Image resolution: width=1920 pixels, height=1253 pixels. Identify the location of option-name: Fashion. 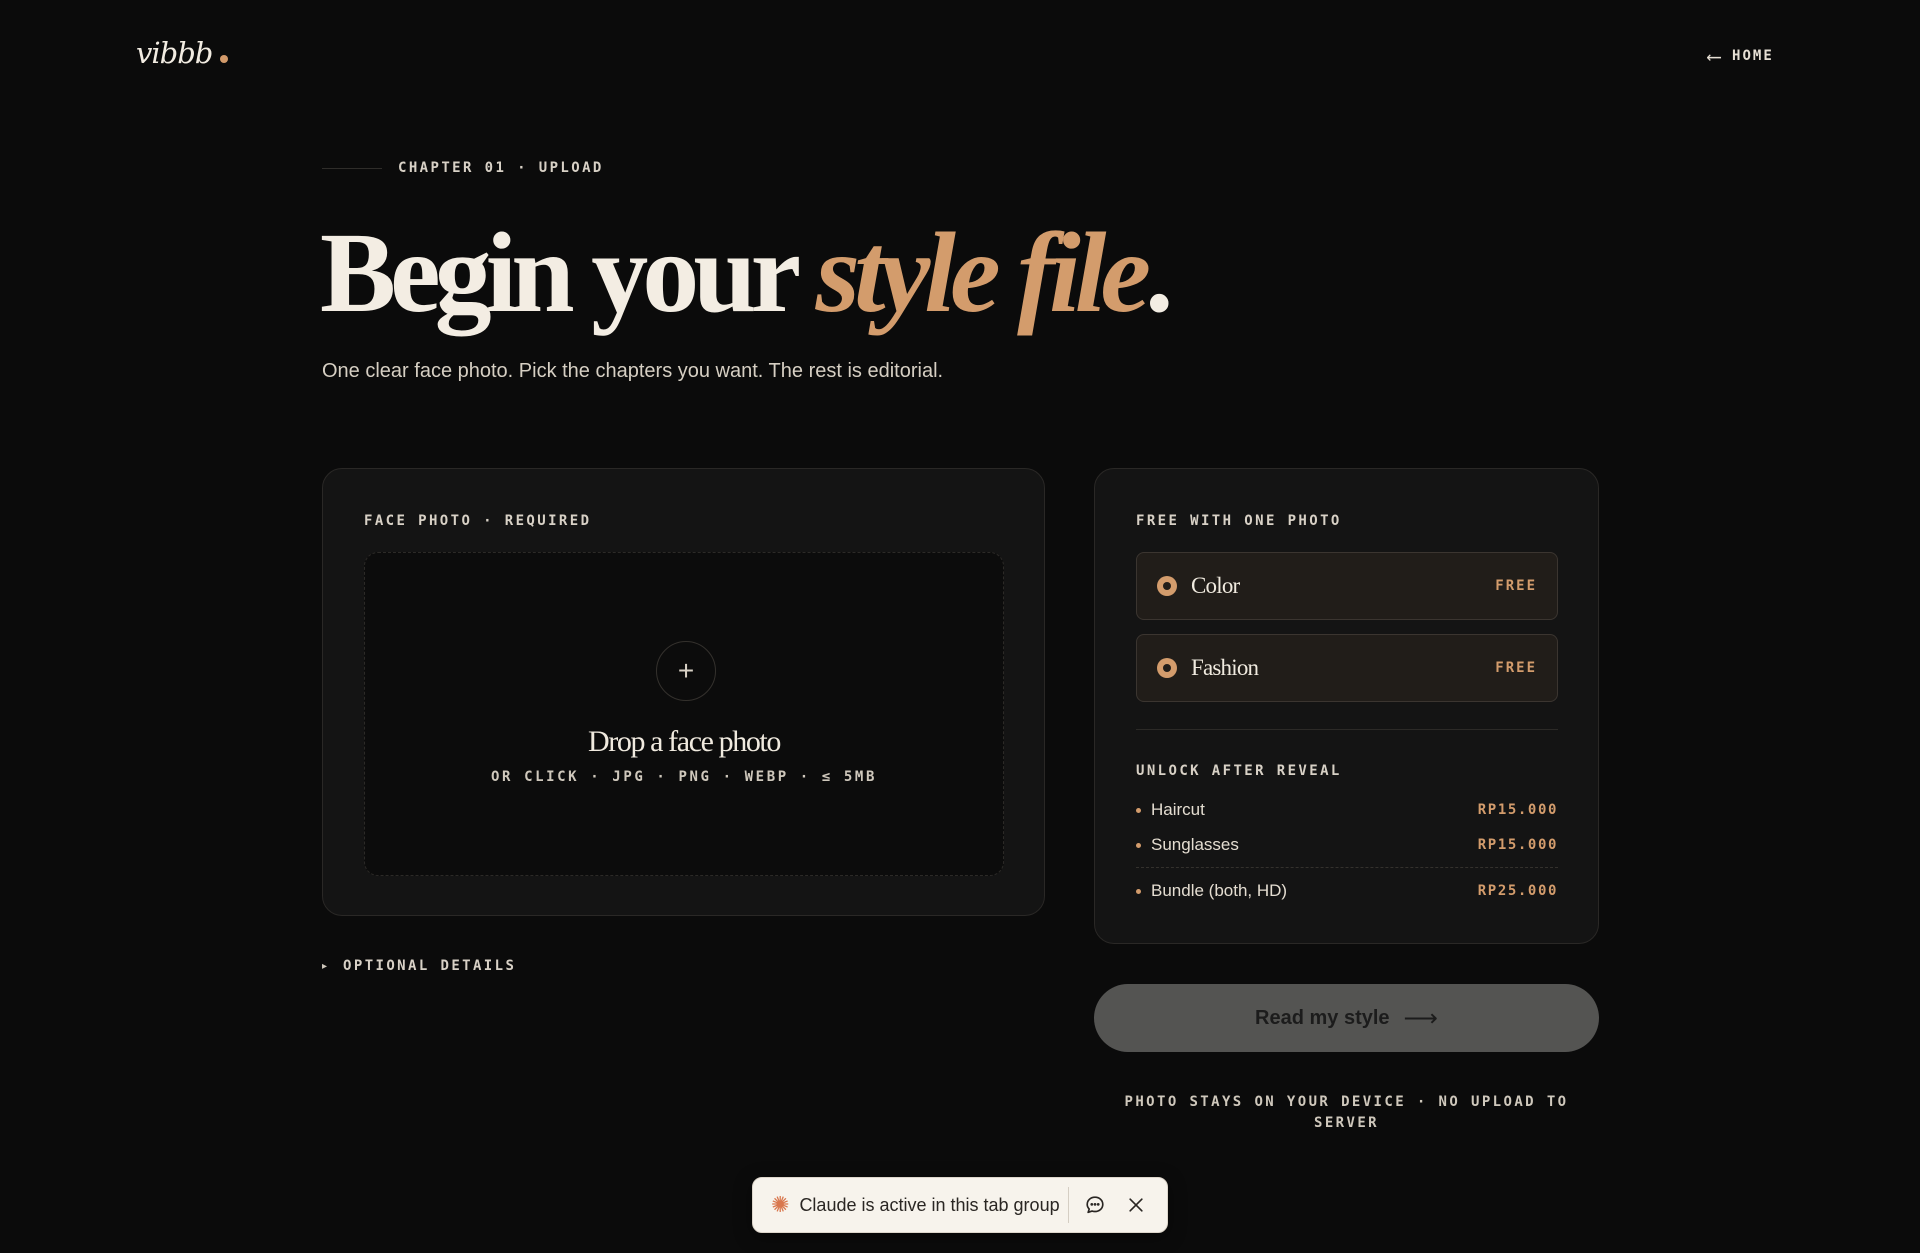
(1225, 667).